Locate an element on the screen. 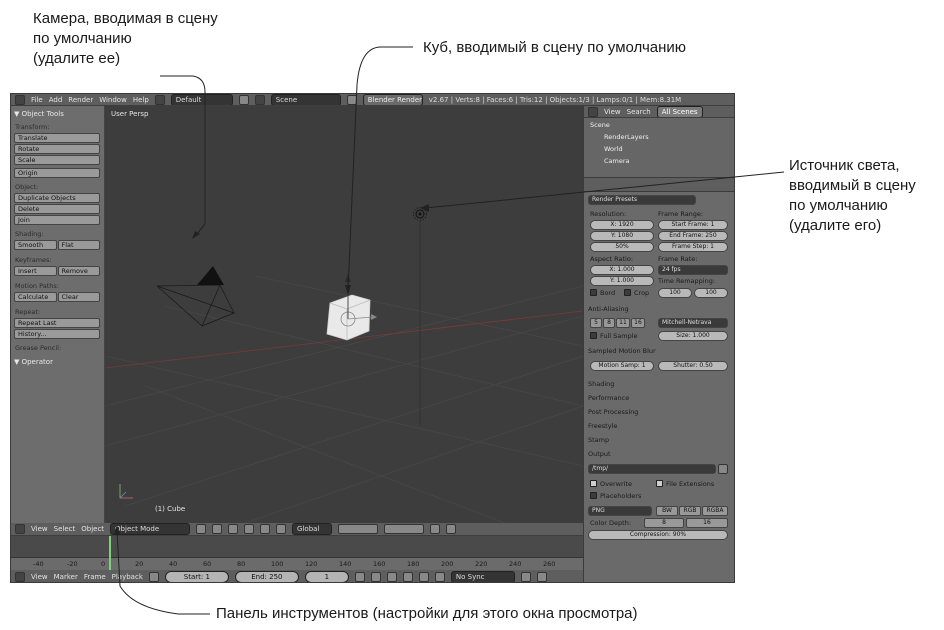 The width and height of the screenshot is (944, 630). outliner-search-menu: Search is located at coordinates (639, 112).